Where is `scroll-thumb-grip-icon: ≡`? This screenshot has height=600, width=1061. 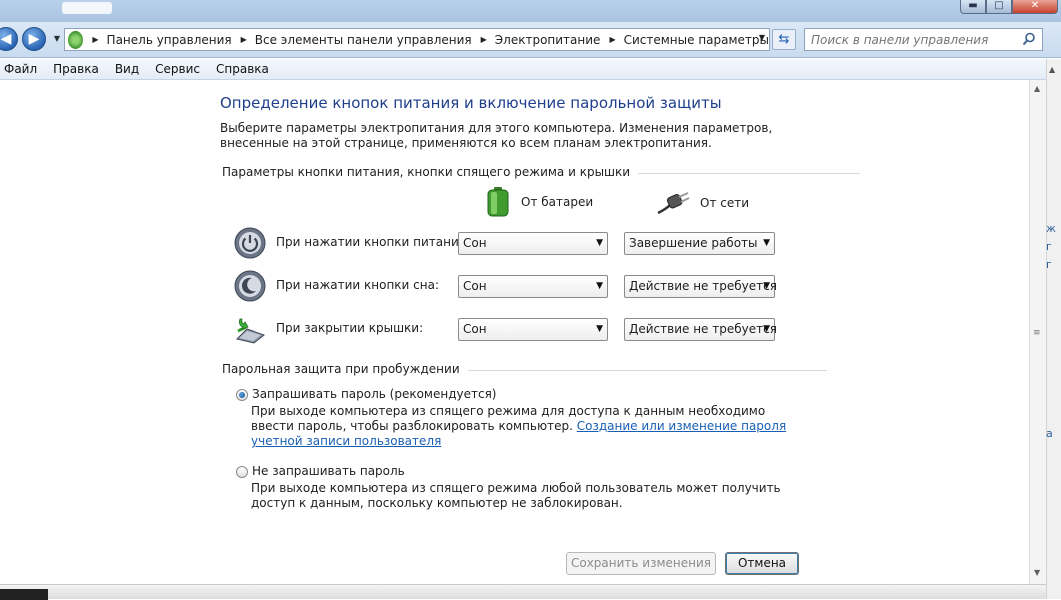 scroll-thumb-grip-icon: ≡ is located at coordinates (1037, 333).